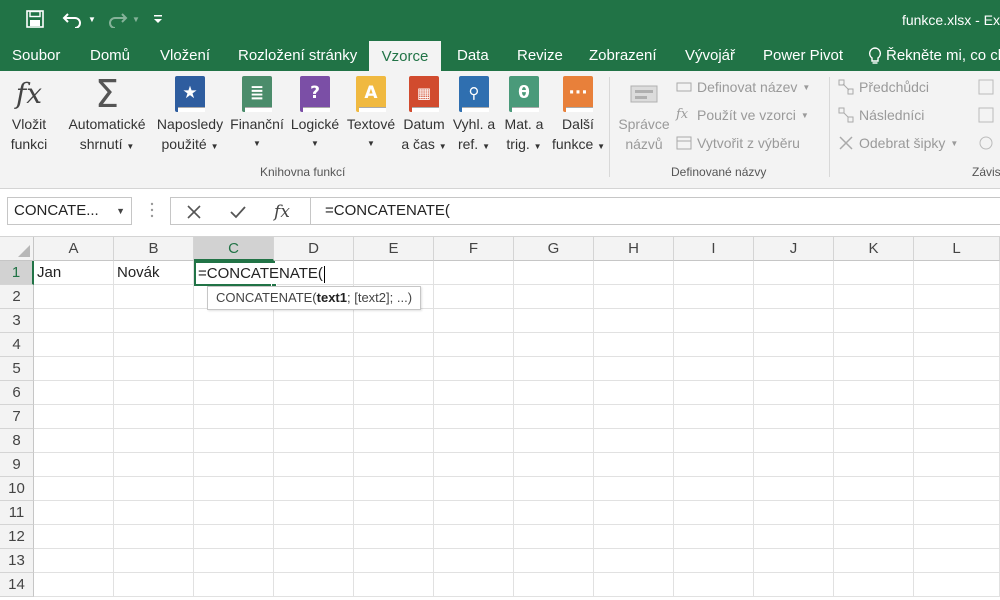 The image size is (1000, 600). Describe the element at coordinates (36, 55) in the screenshot. I see `tab-soubor: Soubor` at that location.